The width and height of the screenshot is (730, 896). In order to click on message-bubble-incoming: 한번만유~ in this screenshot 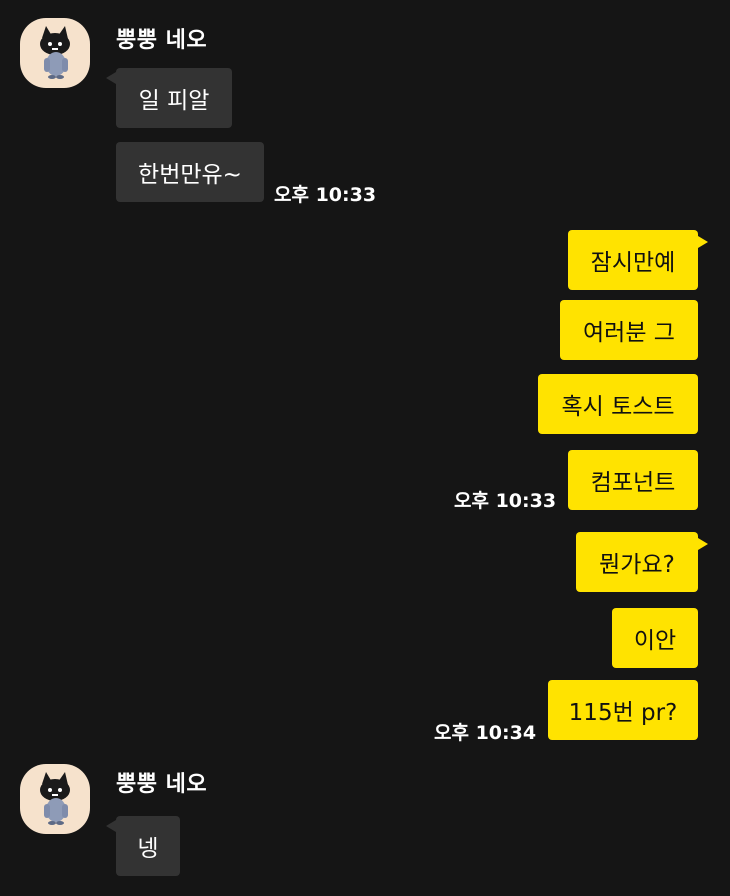, I will do `click(190, 172)`.